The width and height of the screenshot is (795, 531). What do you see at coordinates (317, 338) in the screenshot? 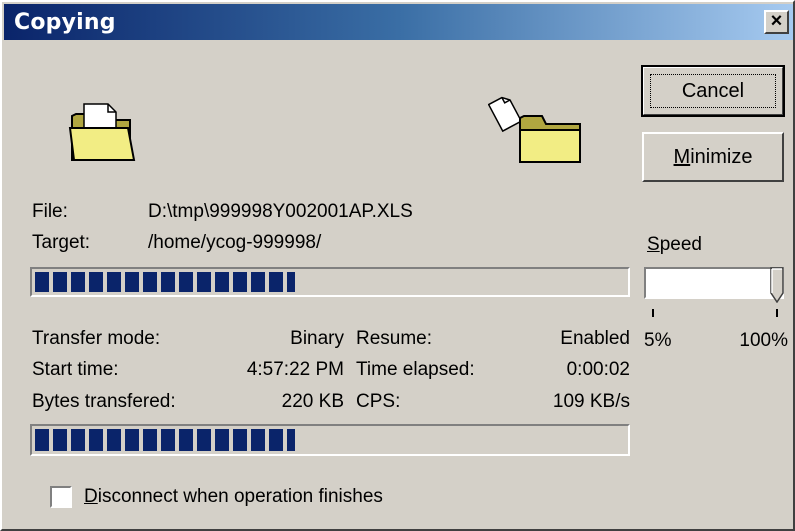
I see `transfer-mode-value: Binary` at bounding box center [317, 338].